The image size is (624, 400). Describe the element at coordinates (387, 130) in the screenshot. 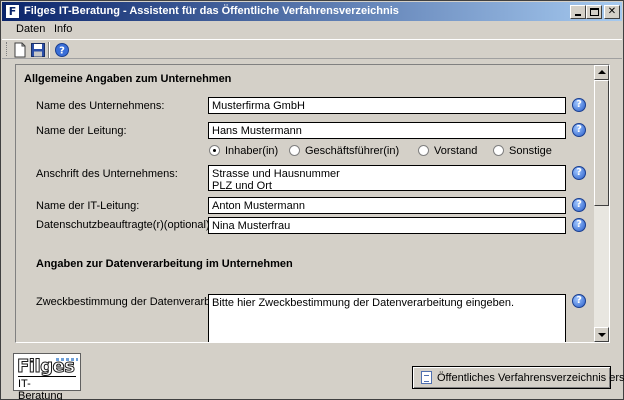

I see `management-field: Hans Mustermann` at that location.